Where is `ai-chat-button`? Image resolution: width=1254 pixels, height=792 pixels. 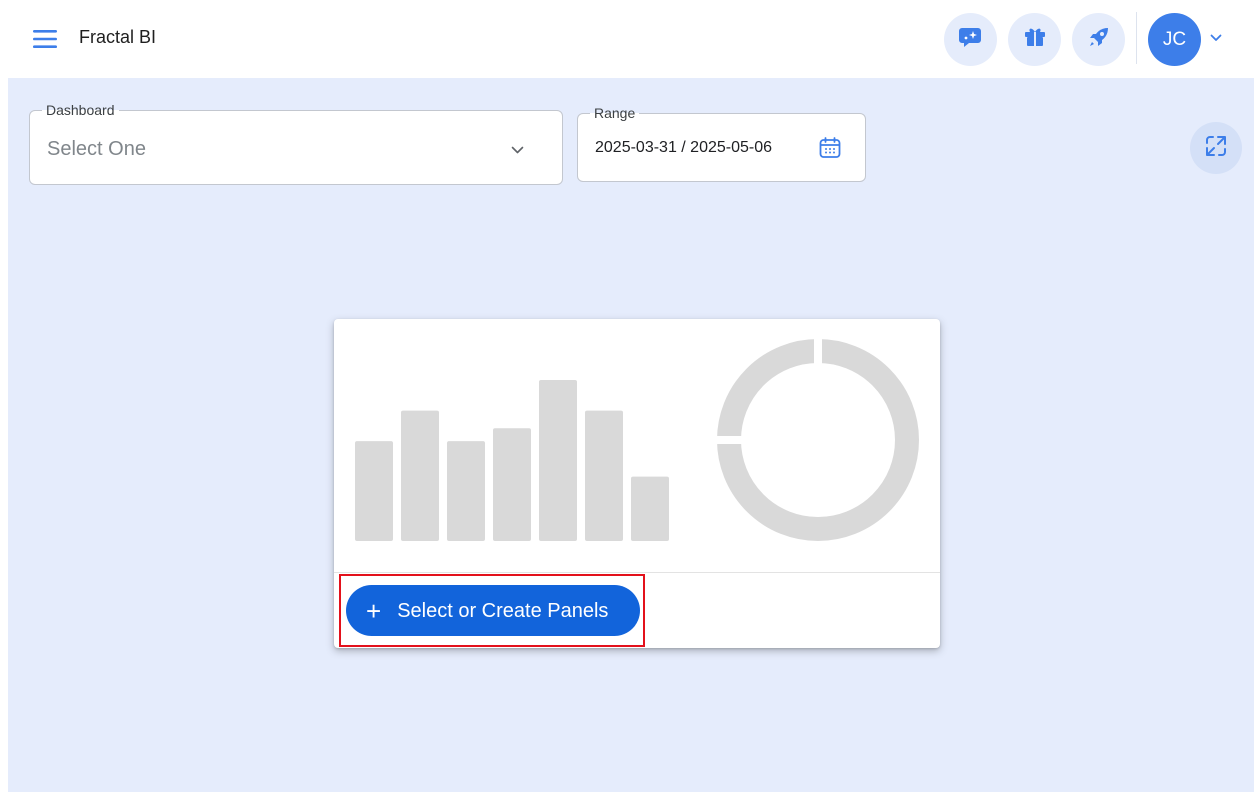
ai-chat-button is located at coordinates (970, 39).